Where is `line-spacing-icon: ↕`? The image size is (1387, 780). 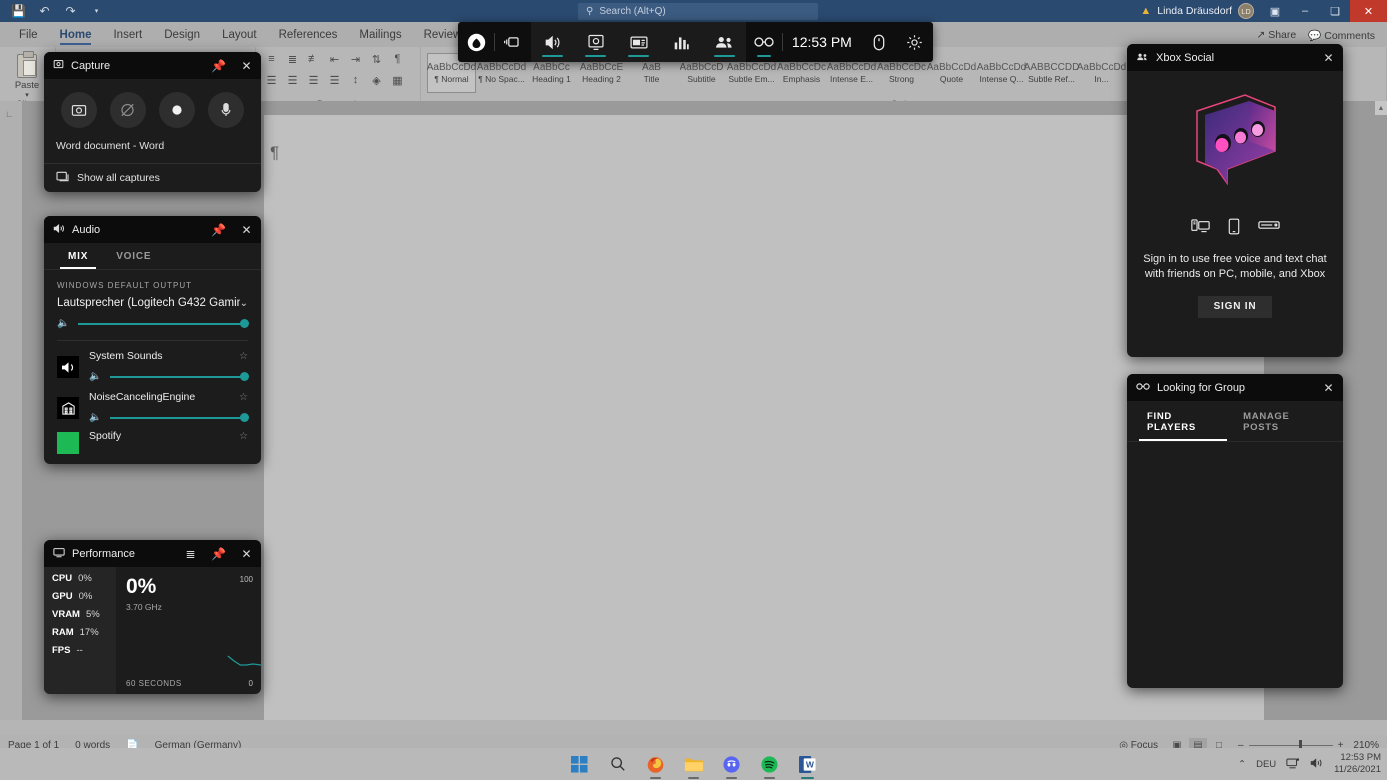 line-spacing-icon: ↕ is located at coordinates (355, 80).